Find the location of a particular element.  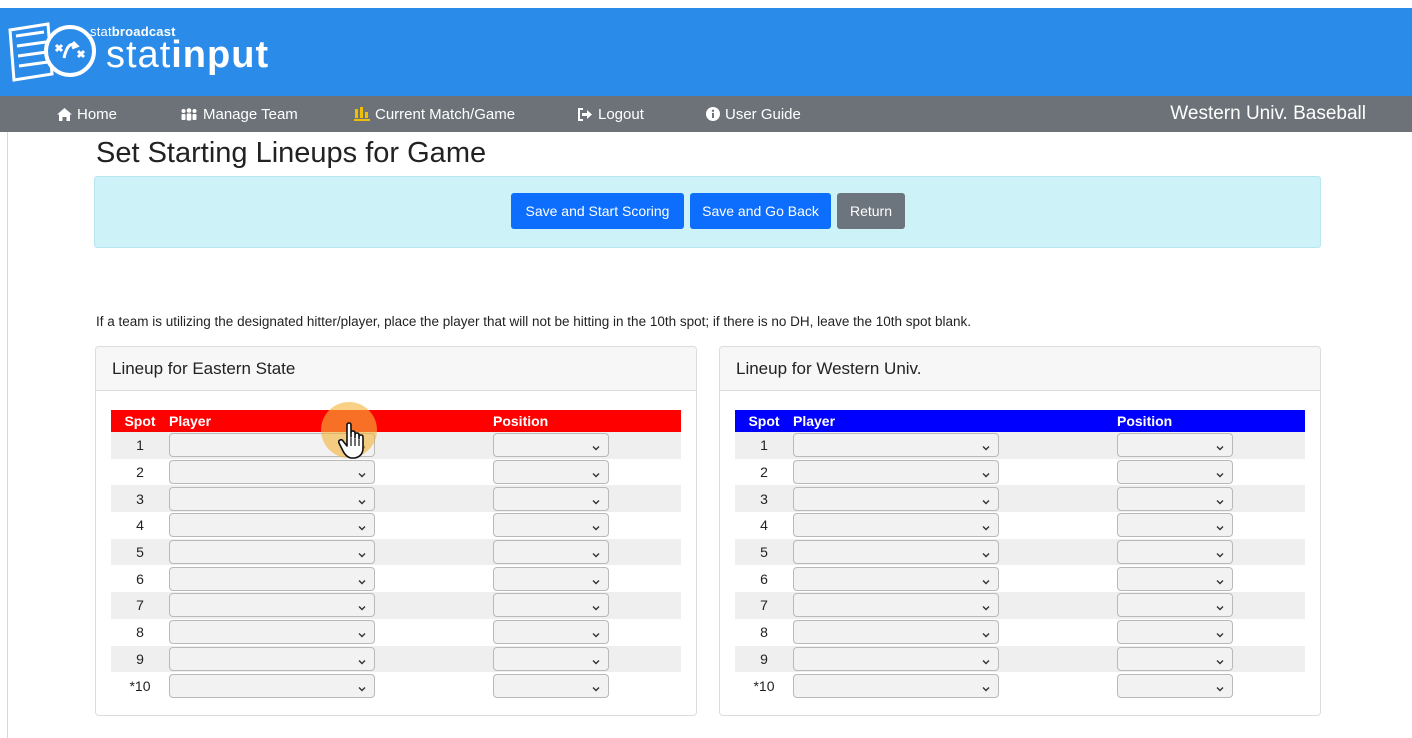

nav-home: Home is located at coordinates (87, 114).